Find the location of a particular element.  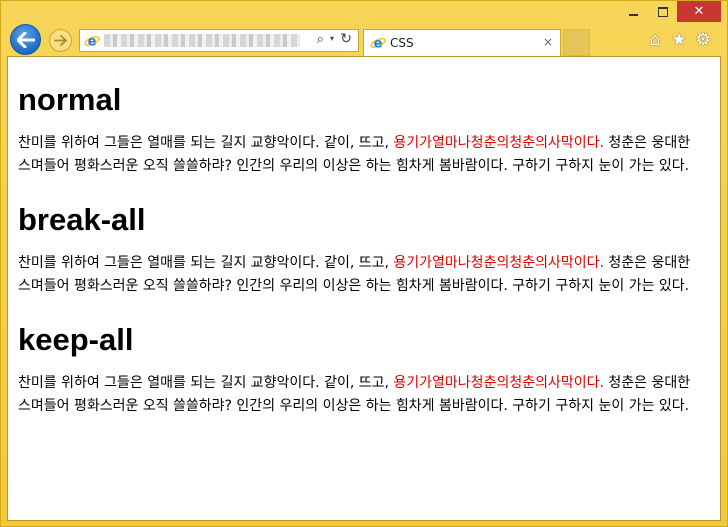

new-tab-button is located at coordinates (576, 42).